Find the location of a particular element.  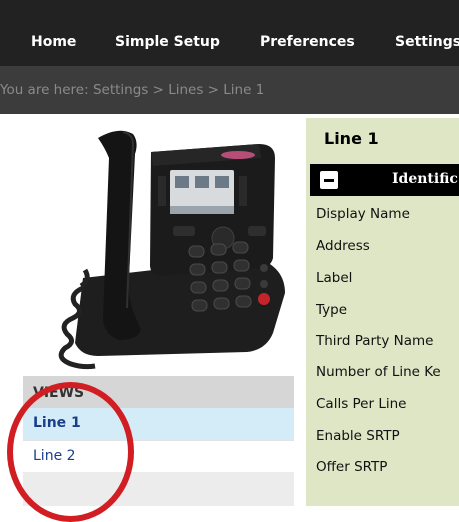

field-type: Type is located at coordinates (332, 310).